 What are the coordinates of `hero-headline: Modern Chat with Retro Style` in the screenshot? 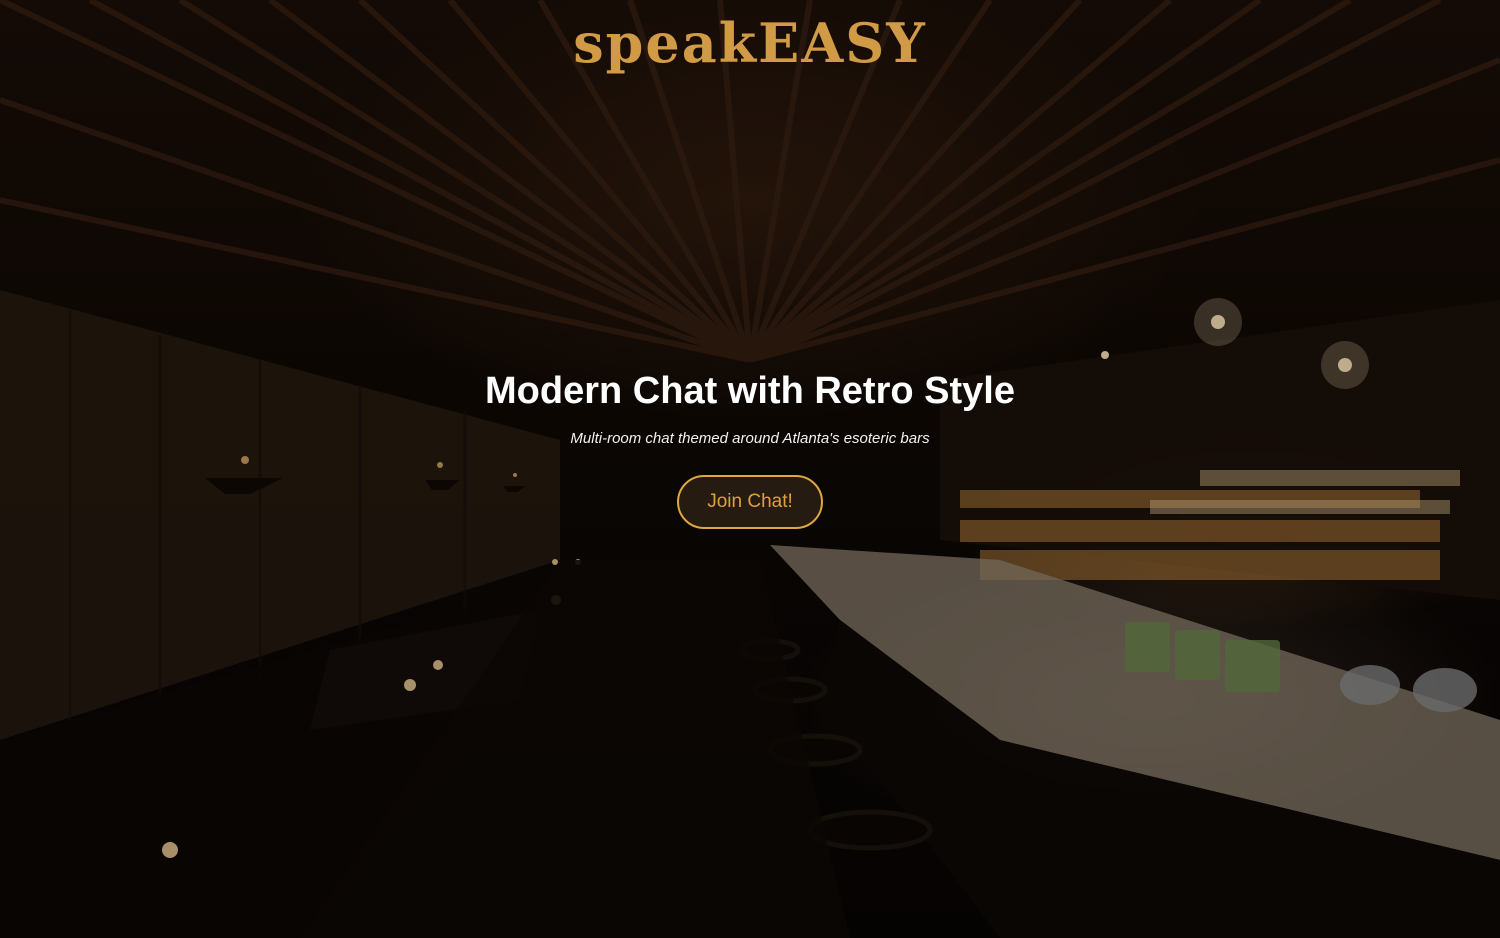 It's located at (750, 391).